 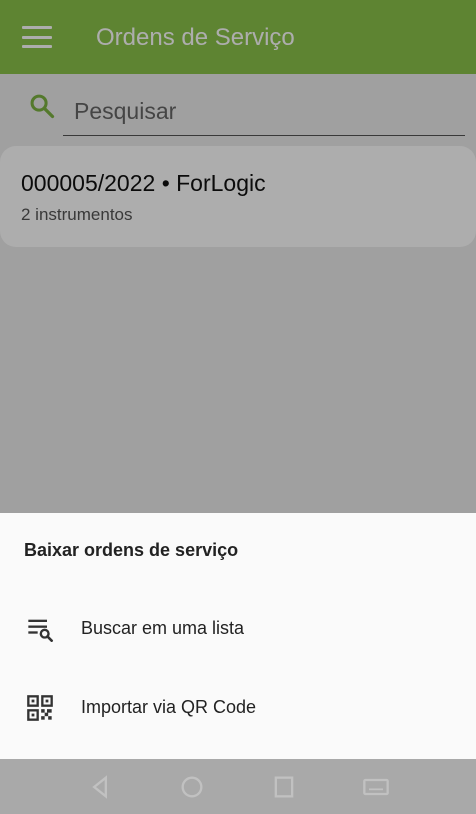 I want to click on qr-import-label: Importar via QR Code, so click(x=169, y=707).